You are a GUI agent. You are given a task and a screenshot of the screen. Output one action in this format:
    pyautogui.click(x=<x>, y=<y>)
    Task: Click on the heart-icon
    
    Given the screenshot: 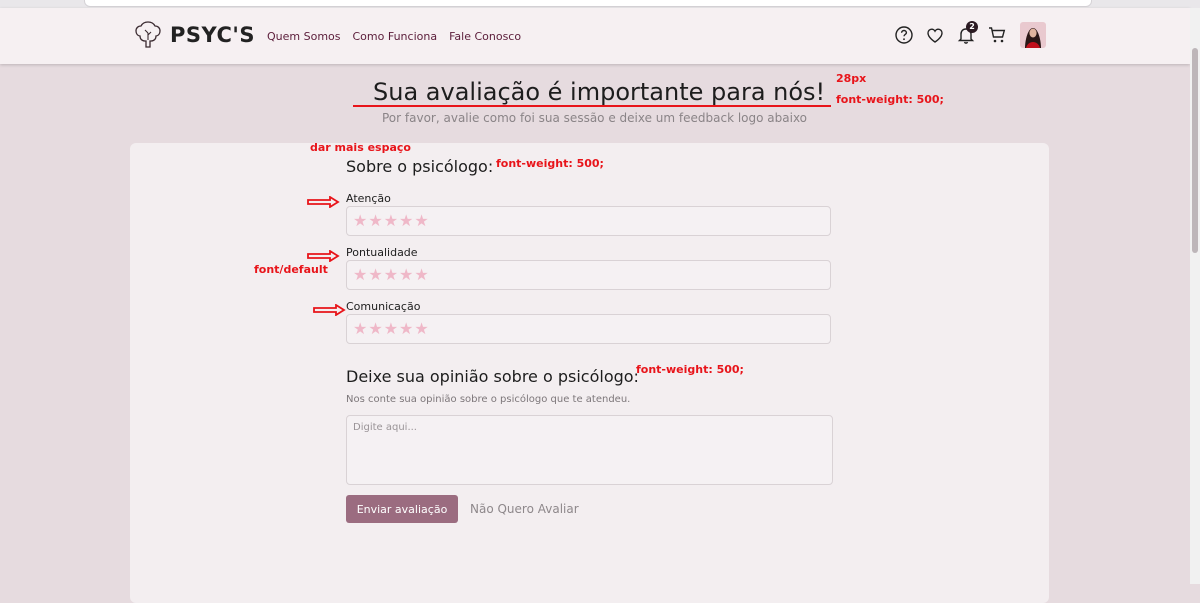 What is the action you would take?
    pyautogui.click(x=935, y=35)
    